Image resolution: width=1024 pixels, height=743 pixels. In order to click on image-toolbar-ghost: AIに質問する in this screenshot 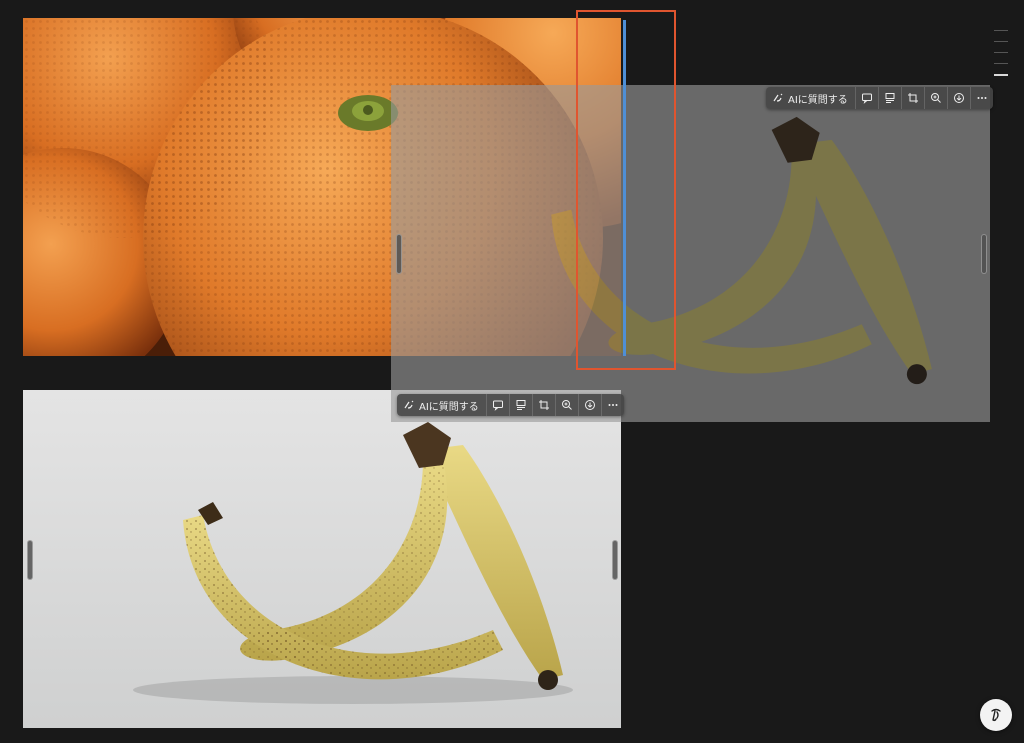, I will do `click(879, 98)`.